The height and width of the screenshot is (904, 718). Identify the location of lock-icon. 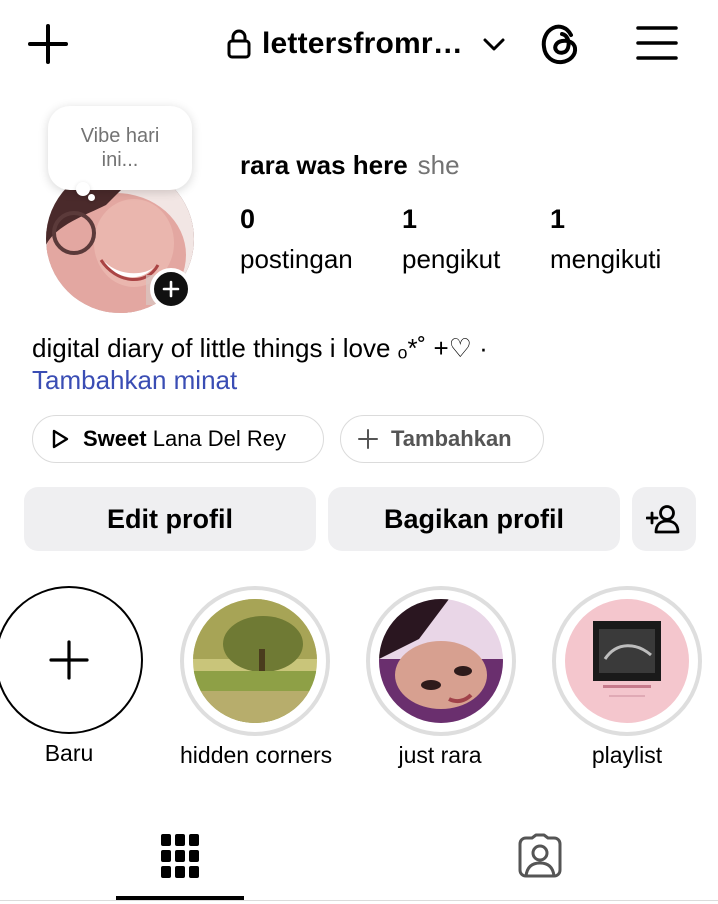
(239, 44).